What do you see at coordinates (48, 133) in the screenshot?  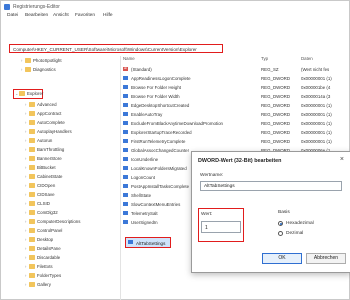 I see `tree-item-autoplayhandlers: › AutoplayHandlers` at bounding box center [48, 133].